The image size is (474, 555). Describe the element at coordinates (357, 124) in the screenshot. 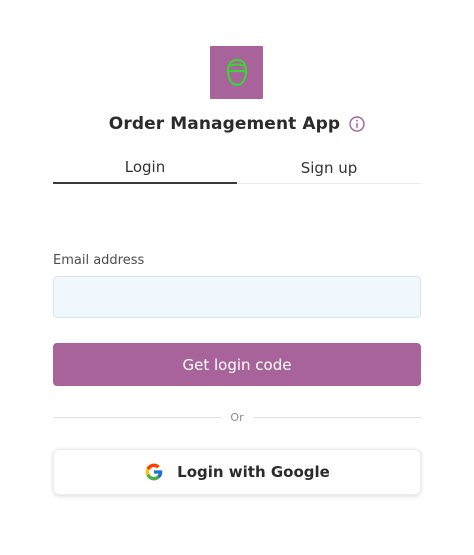

I see `info-icon` at that location.